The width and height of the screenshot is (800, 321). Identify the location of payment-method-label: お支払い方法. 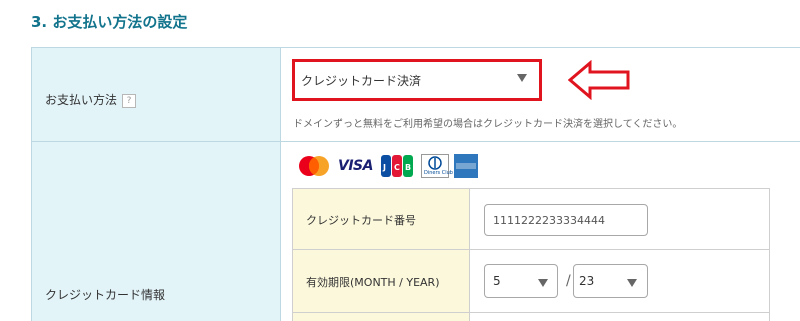
(81, 100).